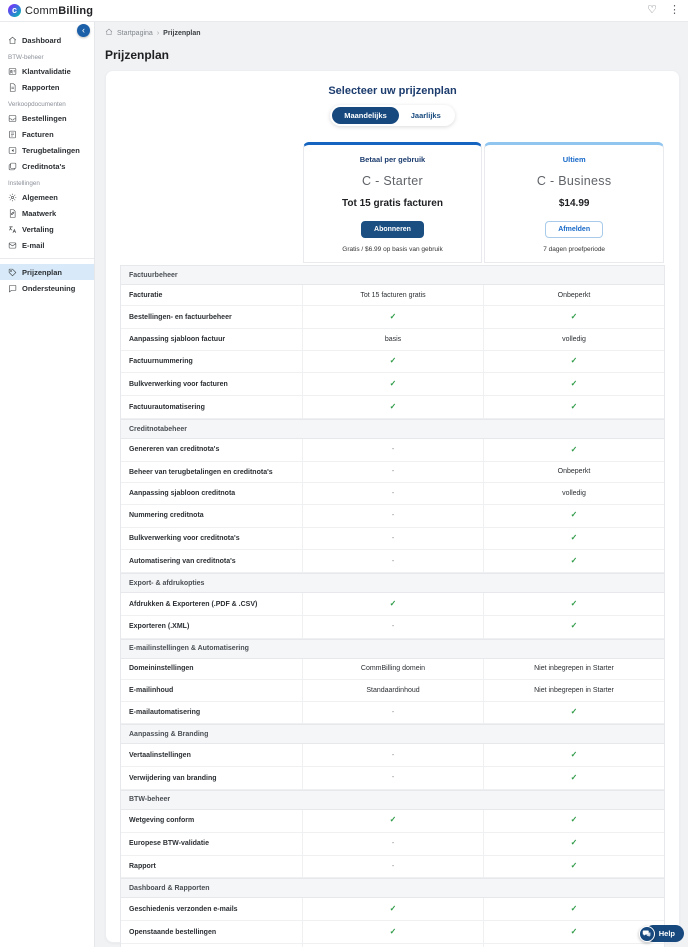  Describe the element at coordinates (573, 295) in the screenshot. I see `business-value: Onbeperkt` at that location.